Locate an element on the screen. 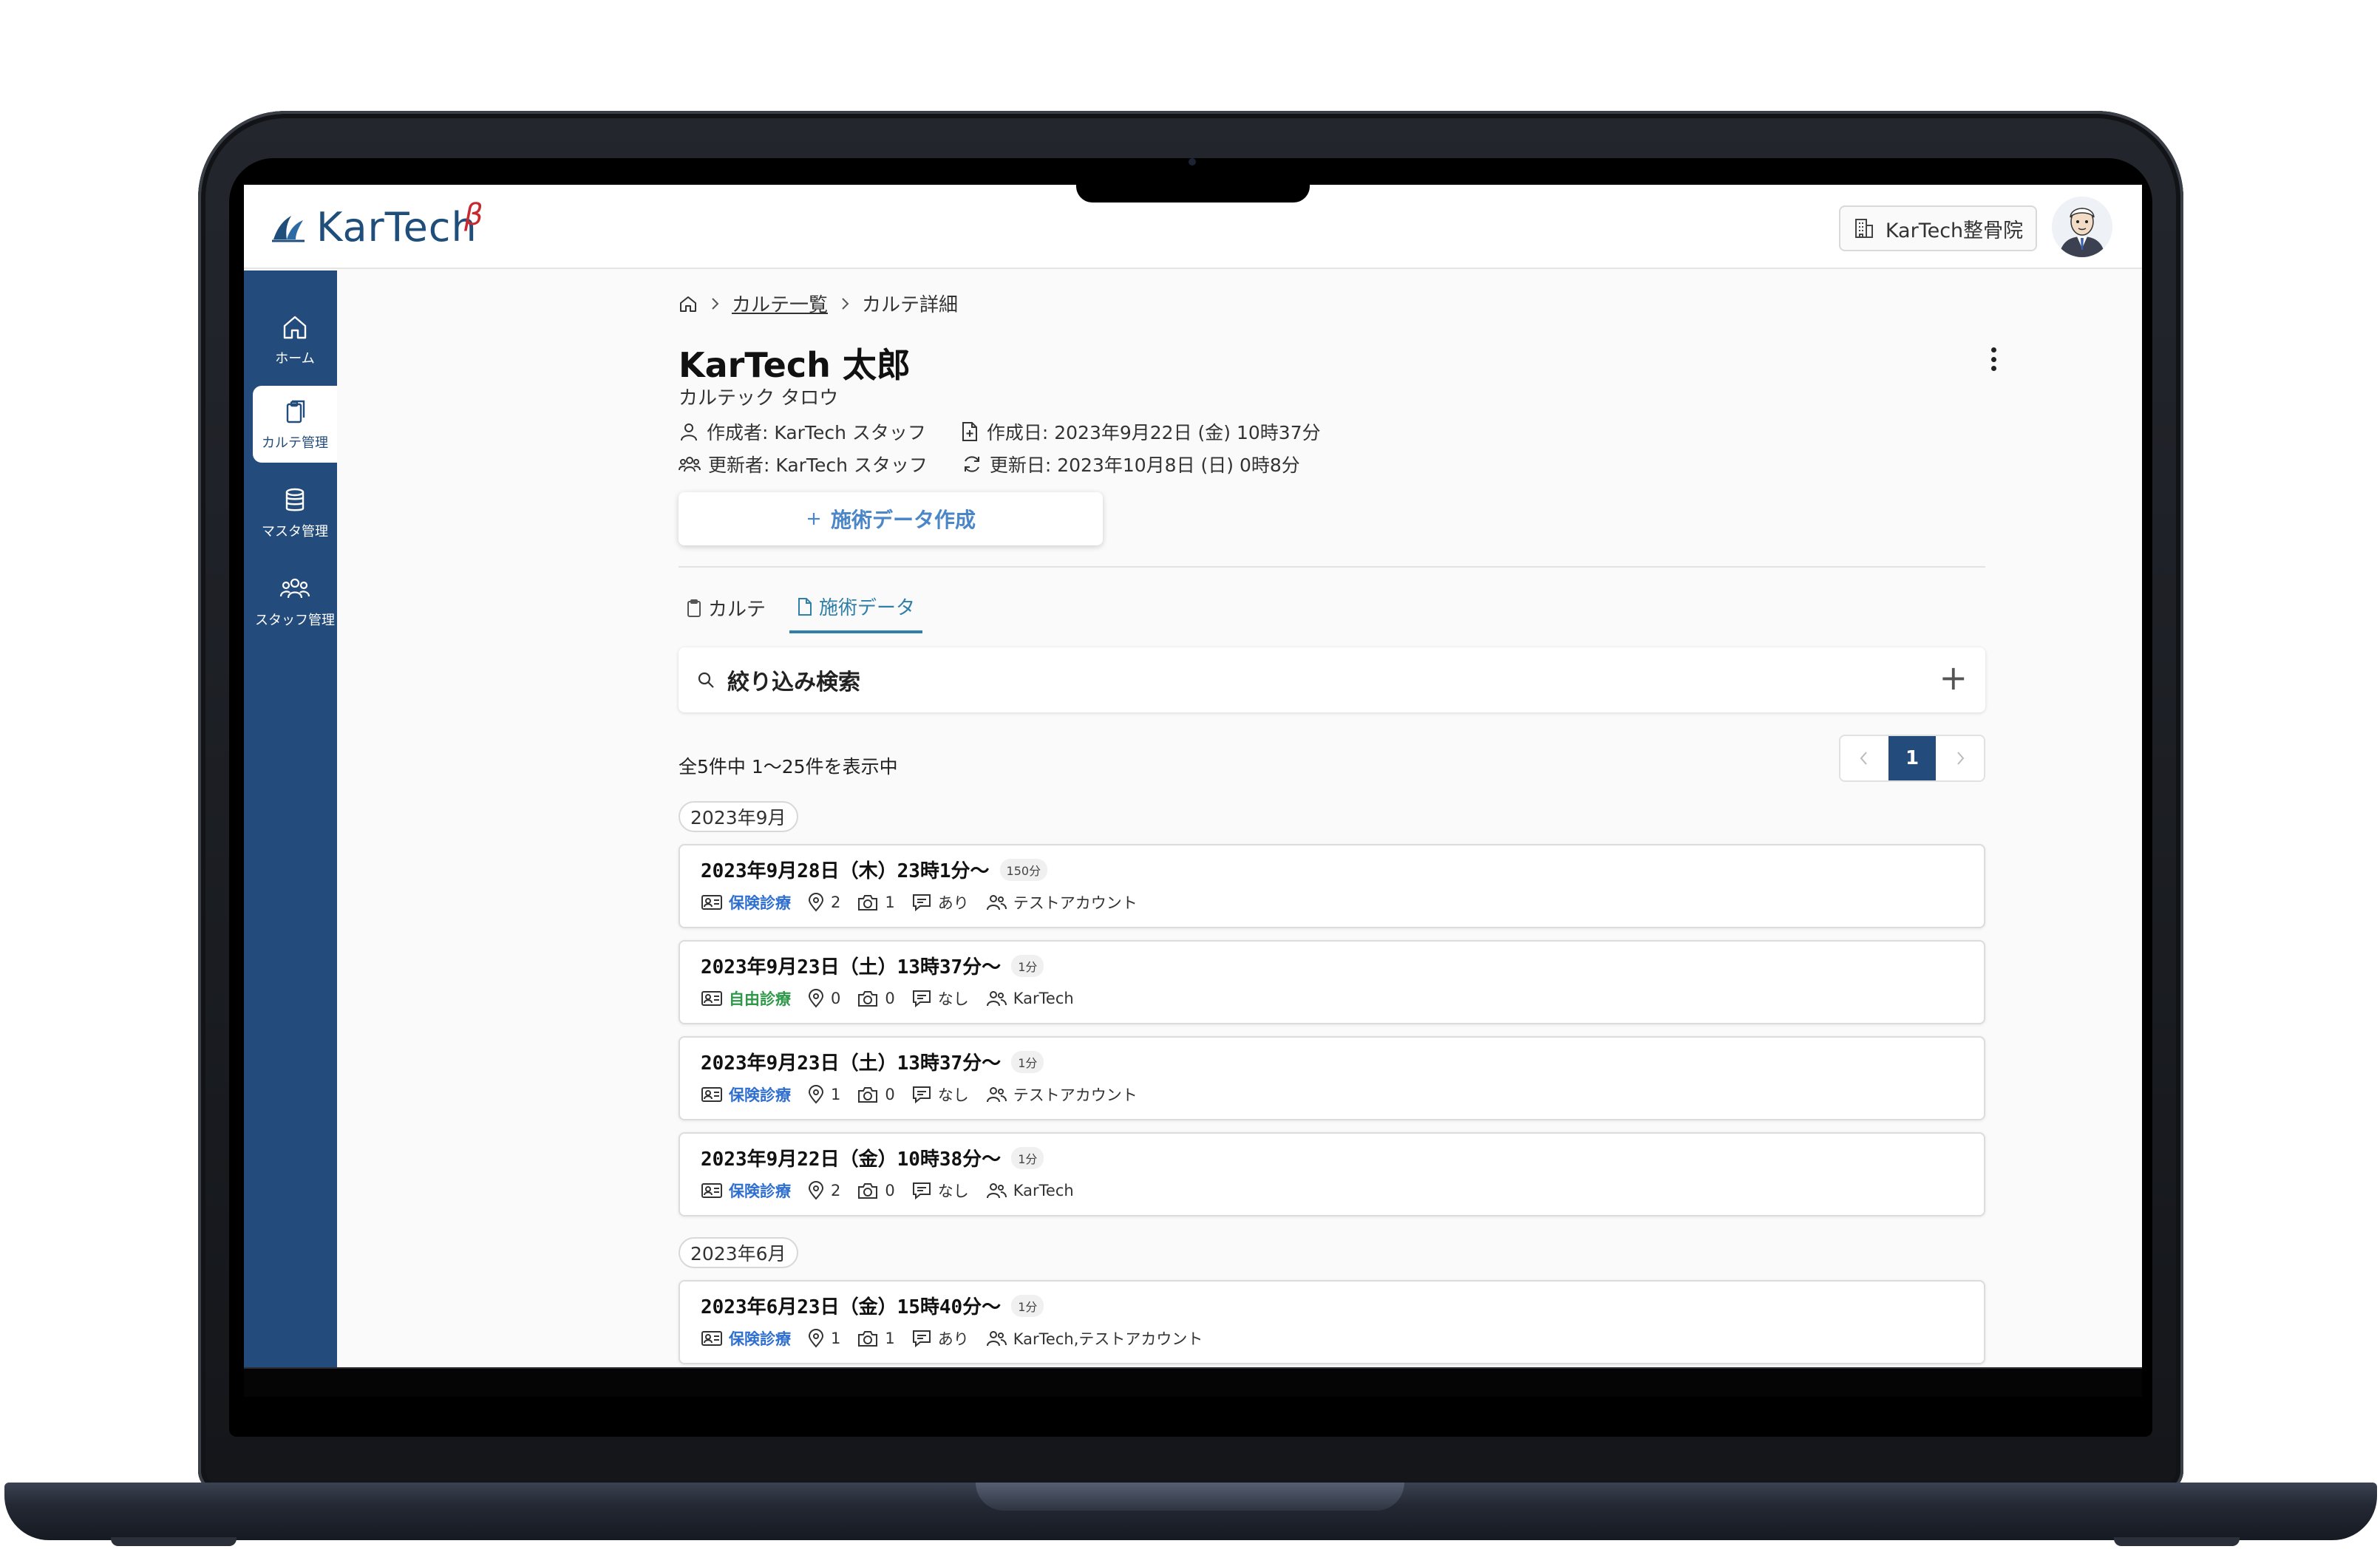  logo: KarTech β is located at coordinates (377, 224).